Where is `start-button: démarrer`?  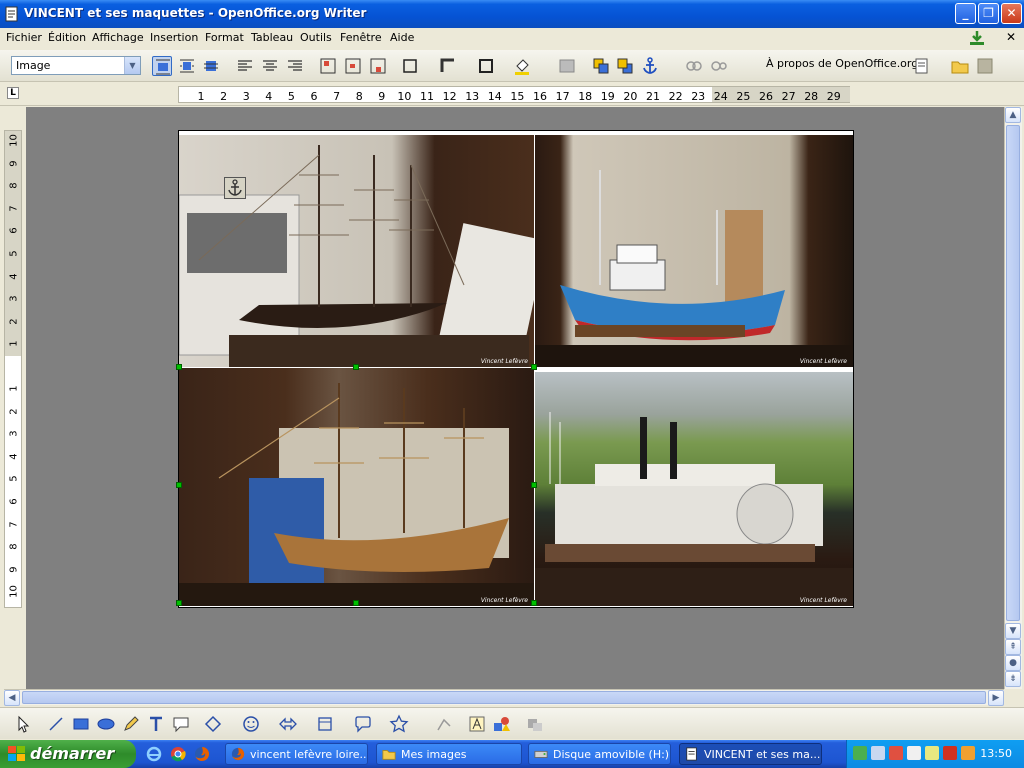 start-button: démarrer is located at coordinates (68, 754).